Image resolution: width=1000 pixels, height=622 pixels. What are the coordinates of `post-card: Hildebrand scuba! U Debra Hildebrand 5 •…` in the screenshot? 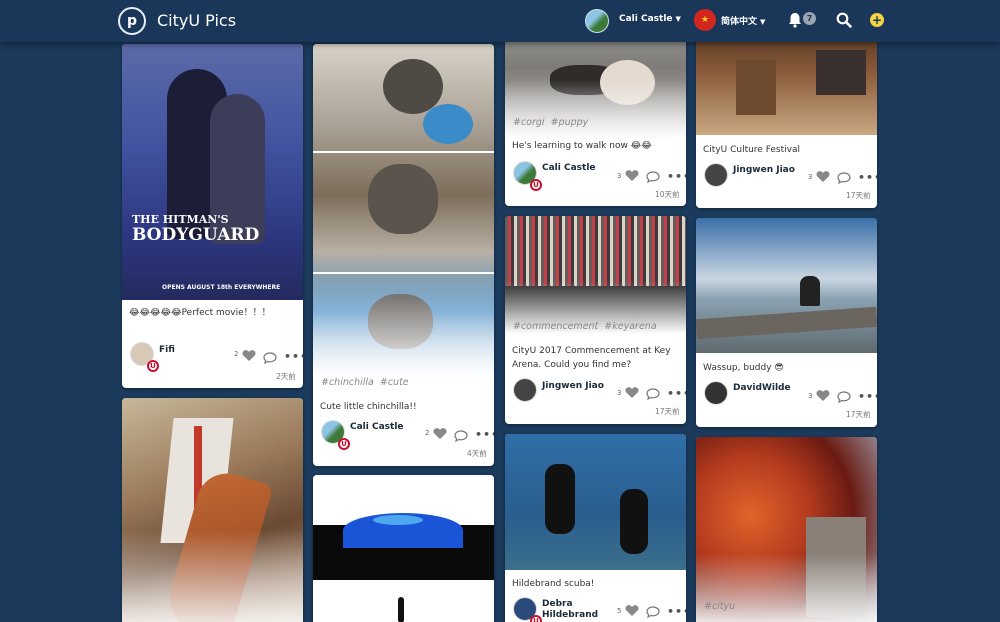 It's located at (595, 528).